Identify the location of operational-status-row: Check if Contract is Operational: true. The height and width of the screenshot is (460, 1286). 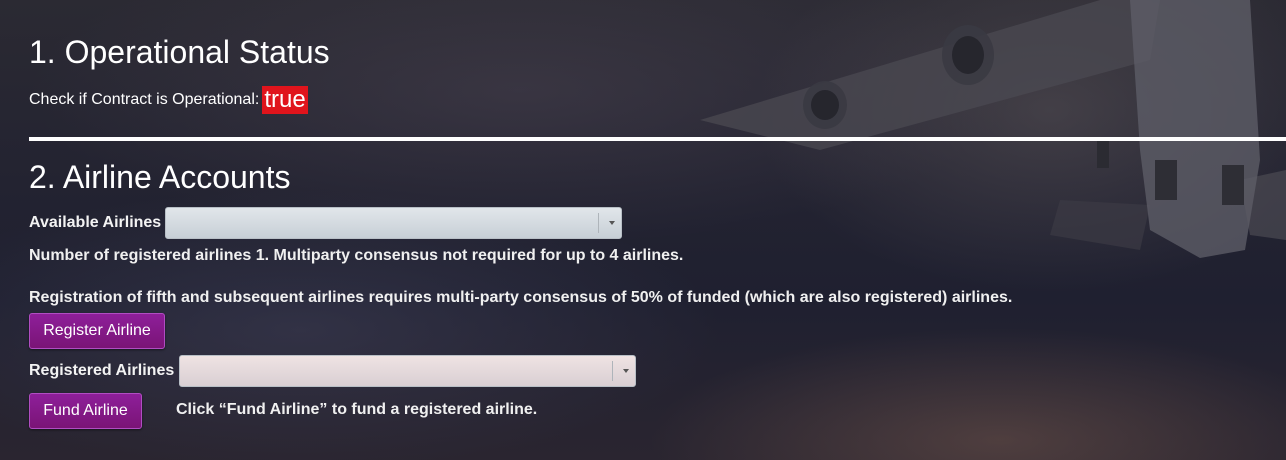
(168, 100).